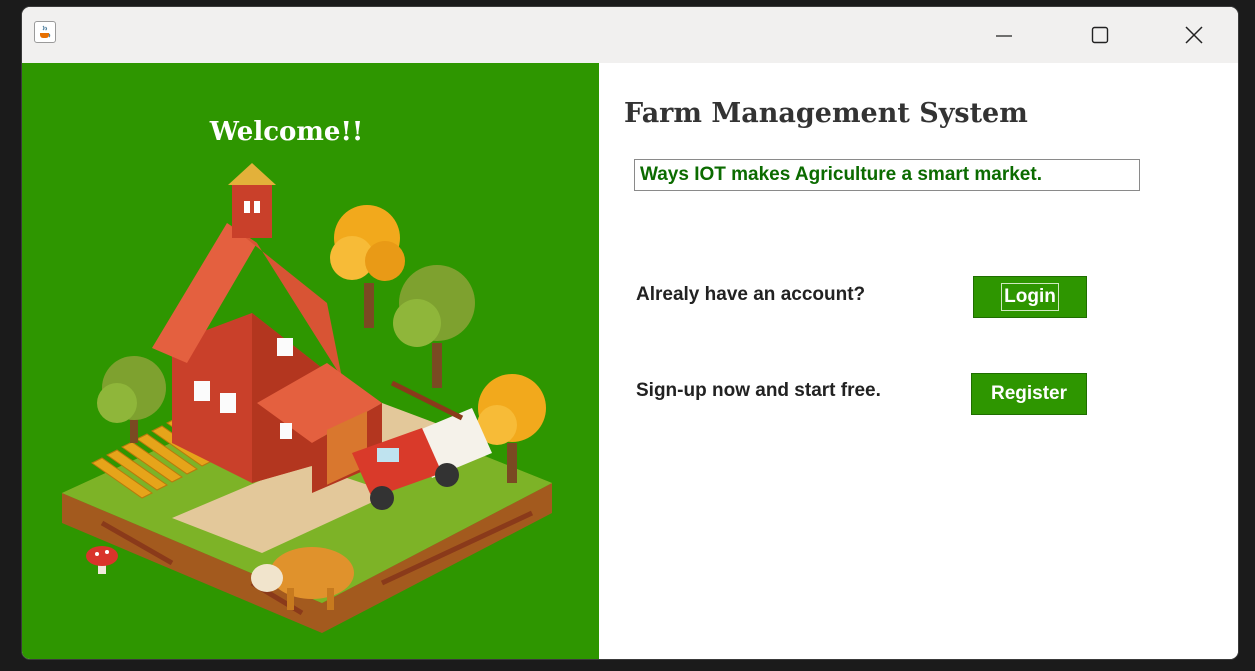  I want to click on page-title: Farm Management System, so click(826, 113).